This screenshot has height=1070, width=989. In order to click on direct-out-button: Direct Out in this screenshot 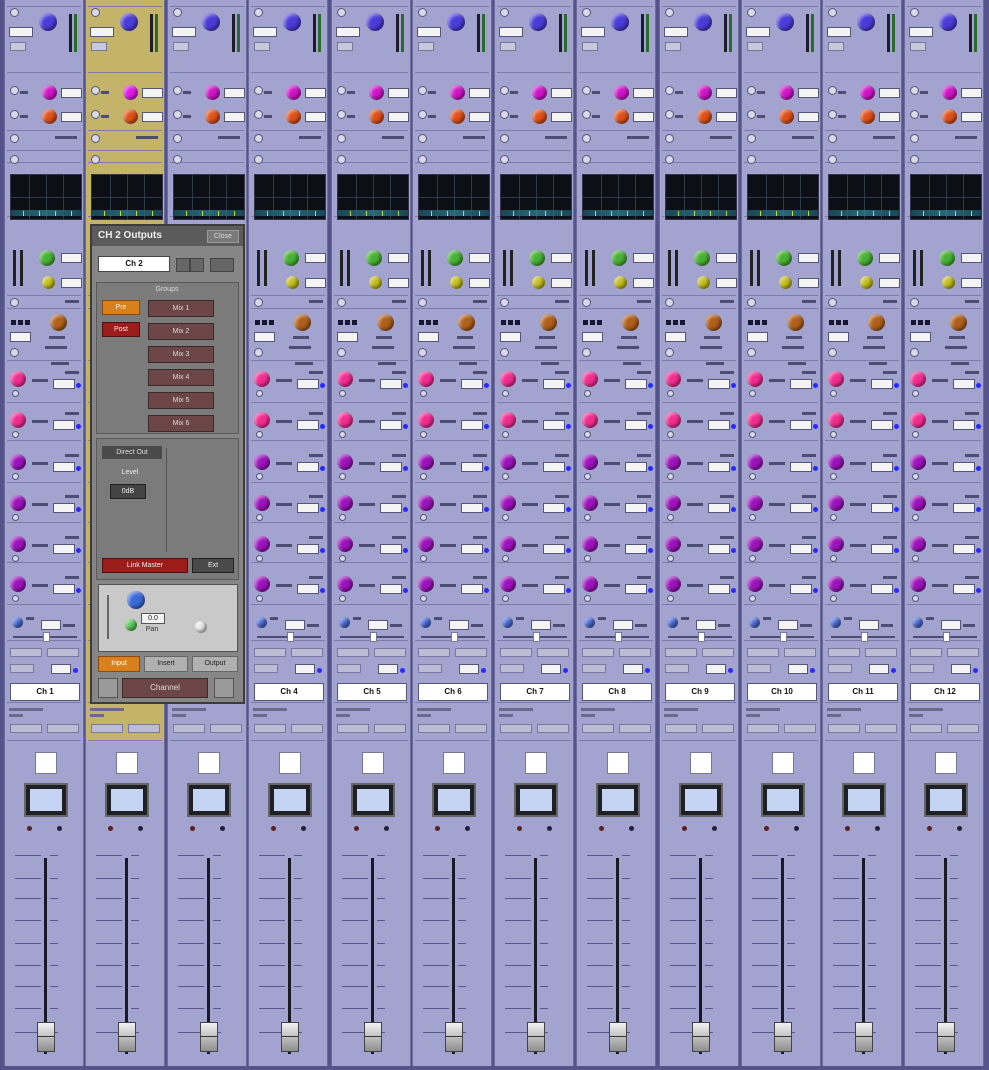, I will do `click(132, 452)`.